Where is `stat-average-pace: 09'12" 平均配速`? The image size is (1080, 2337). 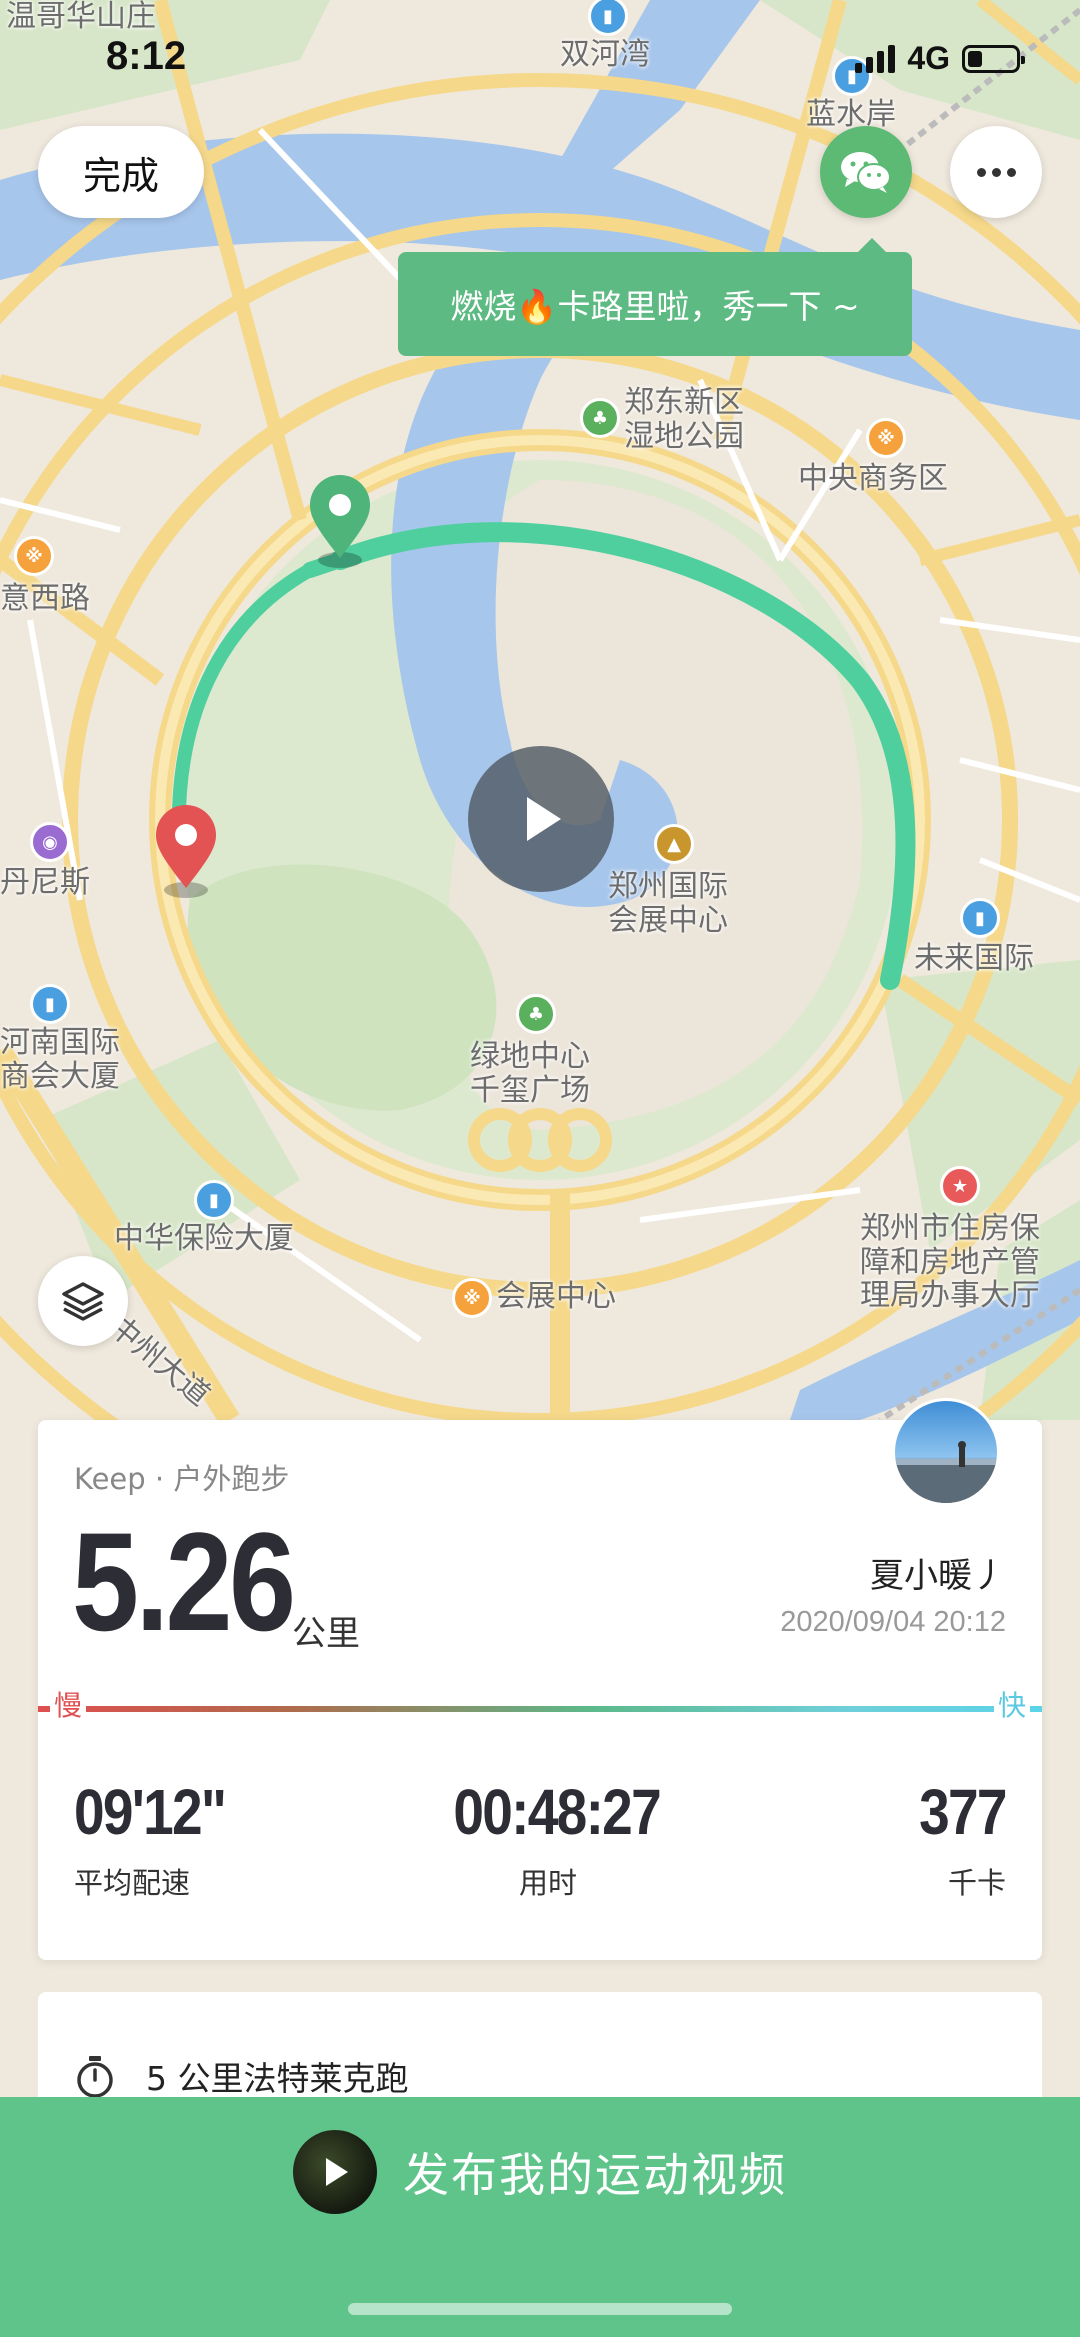 stat-average-pace: 09'12" 平均配速 is located at coordinates (162, 1841).